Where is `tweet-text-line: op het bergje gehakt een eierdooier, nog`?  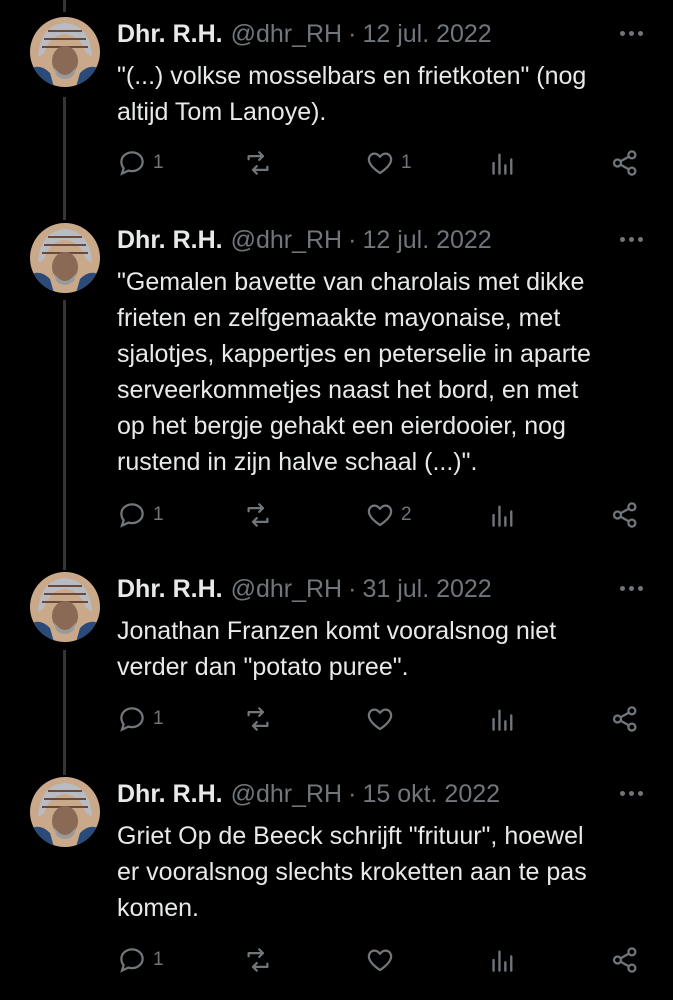 tweet-text-line: op het bergje gehakt een eierdooier, nog is located at coordinates (341, 426).